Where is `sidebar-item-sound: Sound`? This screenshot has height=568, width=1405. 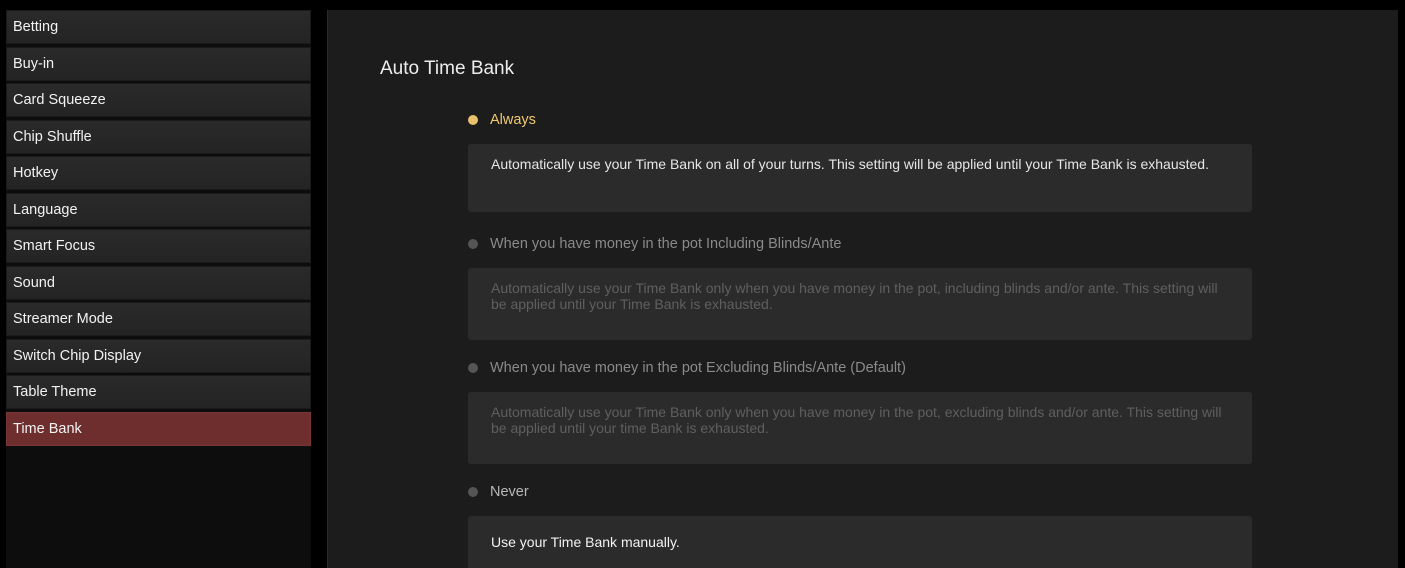 sidebar-item-sound: Sound is located at coordinates (158, 282).